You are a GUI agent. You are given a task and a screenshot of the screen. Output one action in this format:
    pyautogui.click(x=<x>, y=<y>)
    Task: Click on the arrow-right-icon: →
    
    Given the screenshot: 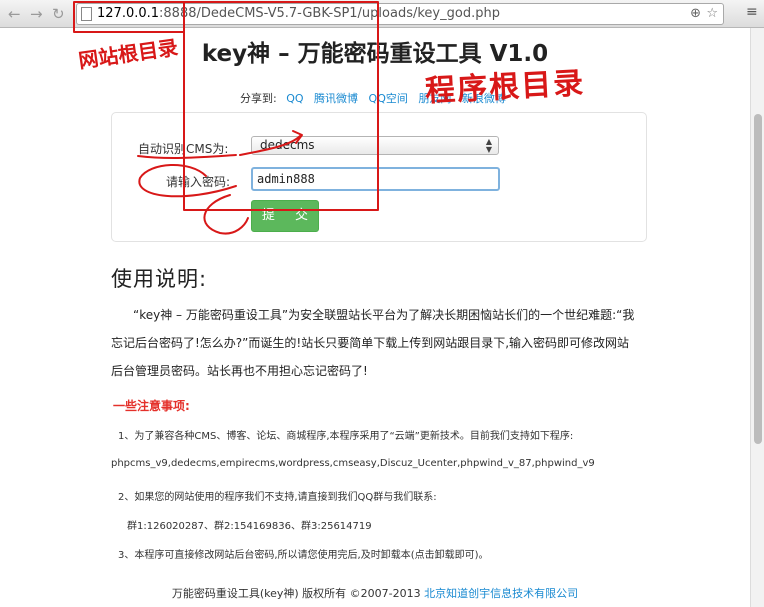 What is the action you would take?
    pyautogui.click(x=36, y=14)
    